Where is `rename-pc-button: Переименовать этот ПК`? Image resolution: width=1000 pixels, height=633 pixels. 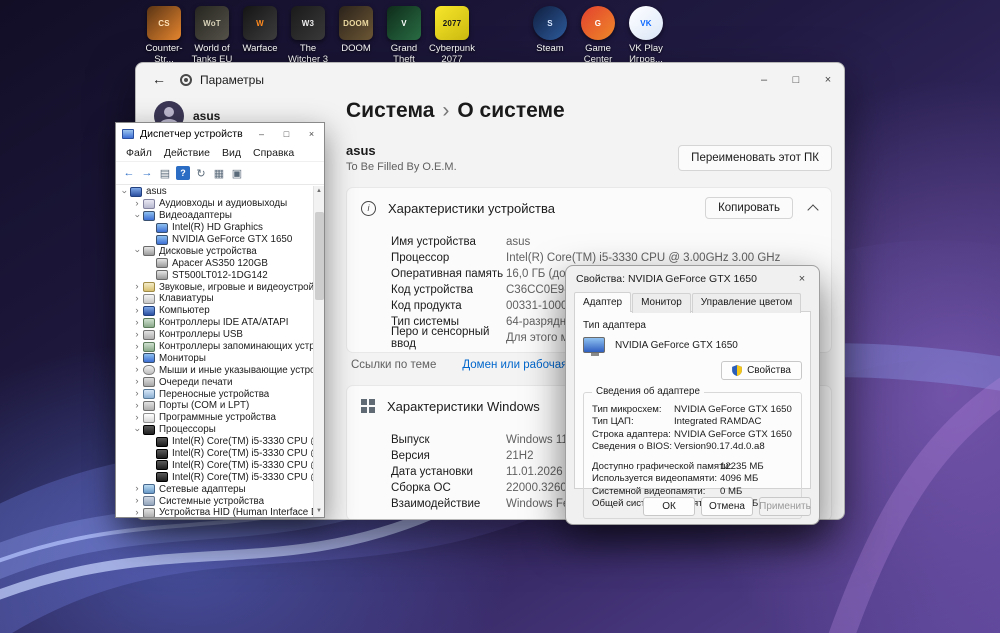 rename-pc-button: Переименовать этот ПК is located at coordinates (755, 158).